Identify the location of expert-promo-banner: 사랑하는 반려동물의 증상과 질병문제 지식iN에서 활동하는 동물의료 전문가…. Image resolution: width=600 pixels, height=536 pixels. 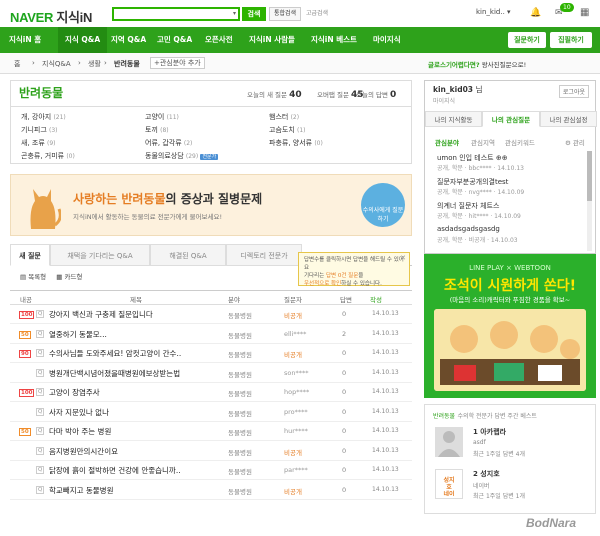
(211, 205).